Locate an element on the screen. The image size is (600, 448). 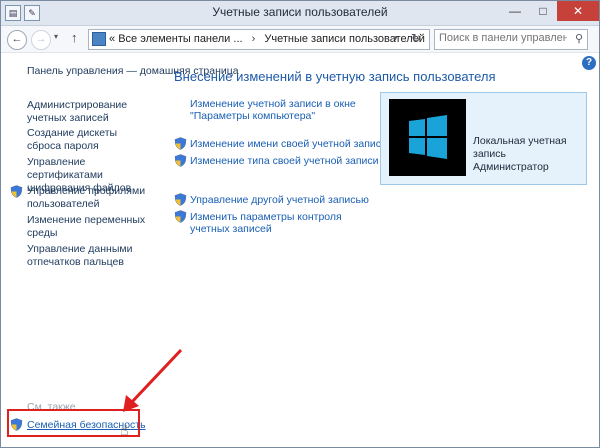
hand-cursor-icon: ☝ is located at coordinates (124, 430).